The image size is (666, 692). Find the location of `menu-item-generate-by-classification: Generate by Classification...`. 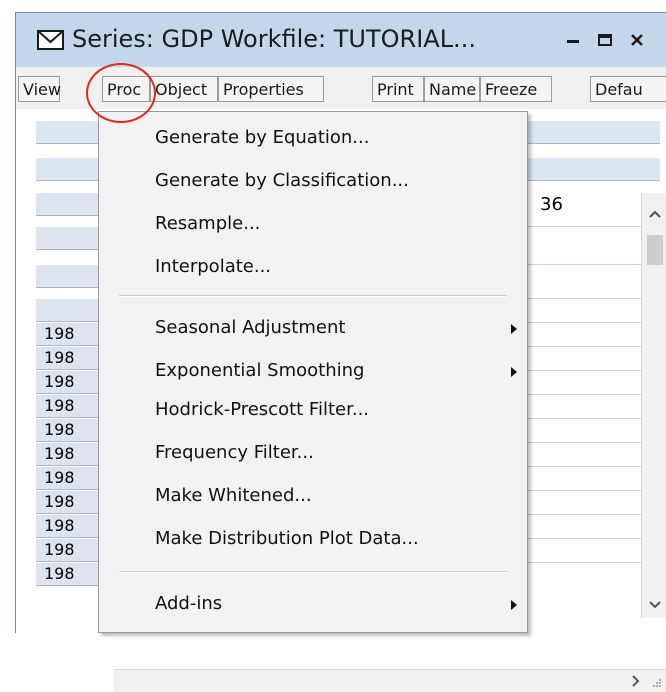

menu-item-generate-by-classification: Generate by Classification... is located at coordinates (313, 181).